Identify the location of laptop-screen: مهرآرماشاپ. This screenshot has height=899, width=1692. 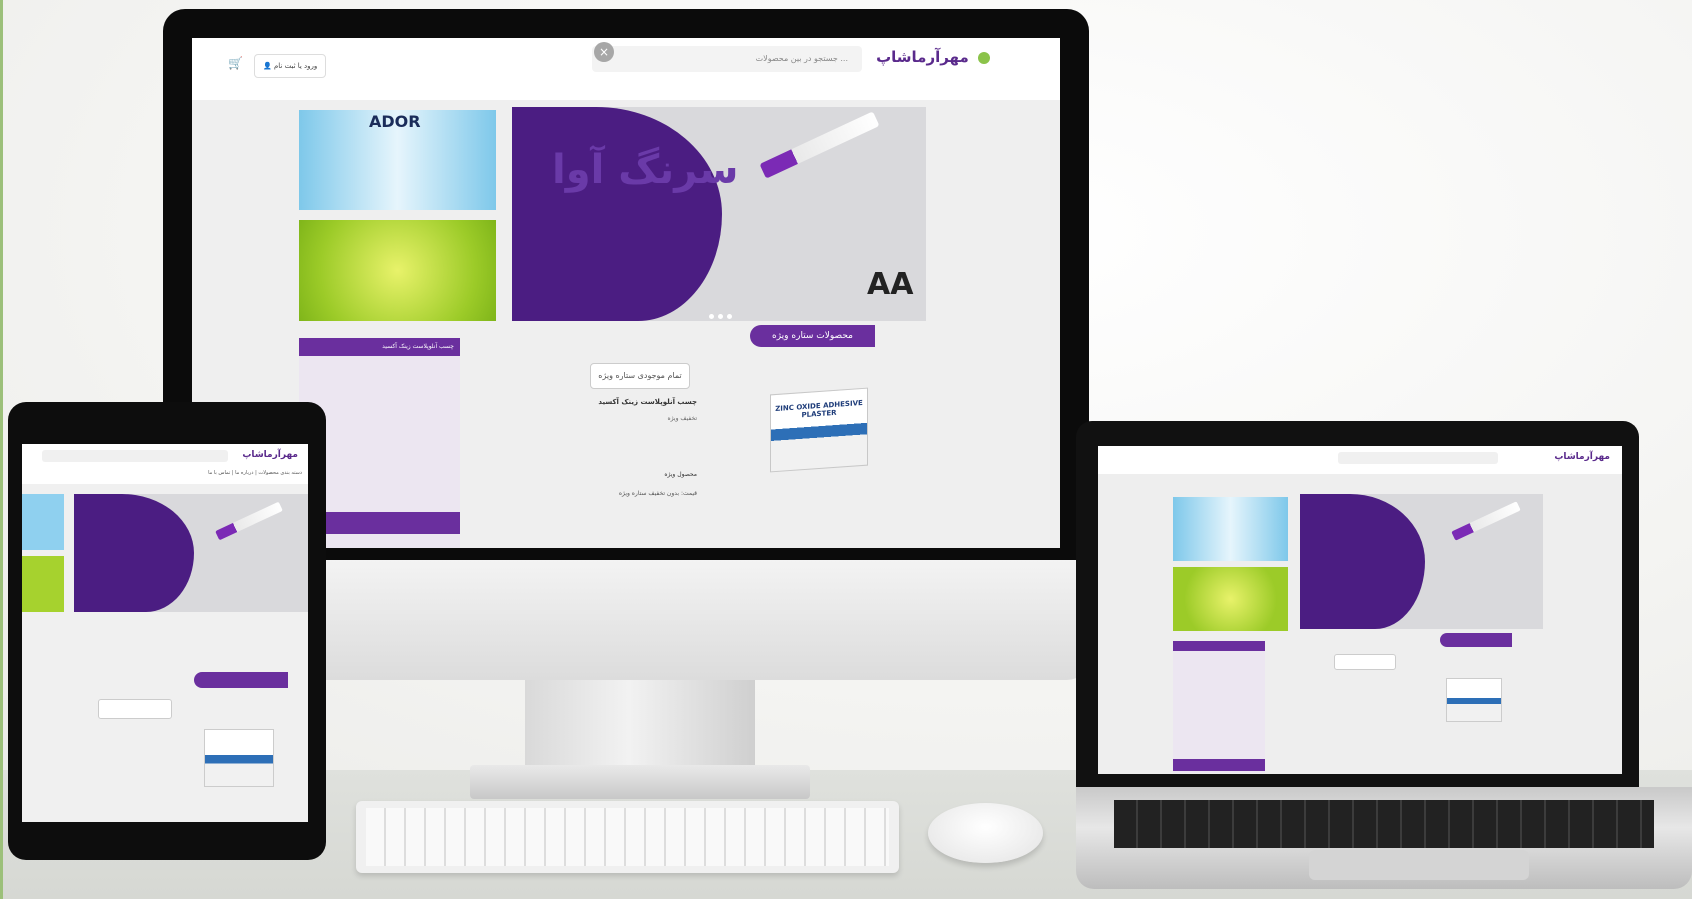
(1360, 610).